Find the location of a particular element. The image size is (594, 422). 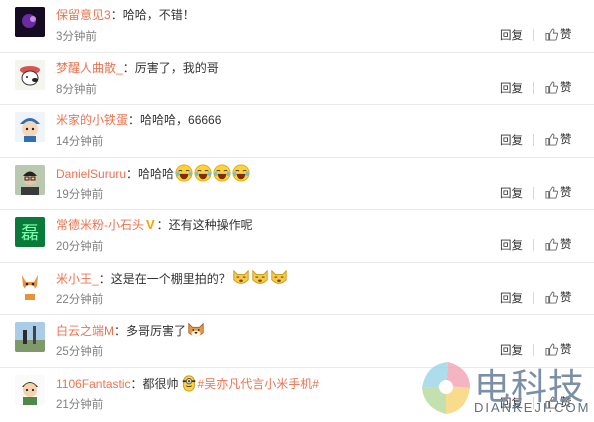

comment-text: ：都很帅 is located at coordinates (154, 383).